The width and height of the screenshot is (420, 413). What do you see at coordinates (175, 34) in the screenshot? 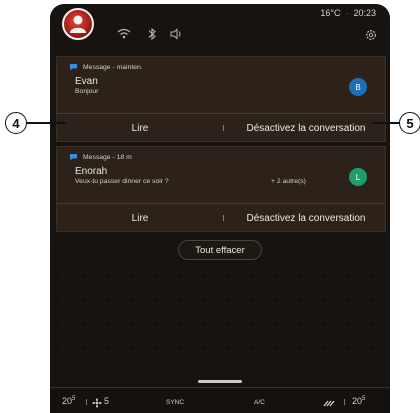
I see `volume-icon` at bounding box center [175, 34].